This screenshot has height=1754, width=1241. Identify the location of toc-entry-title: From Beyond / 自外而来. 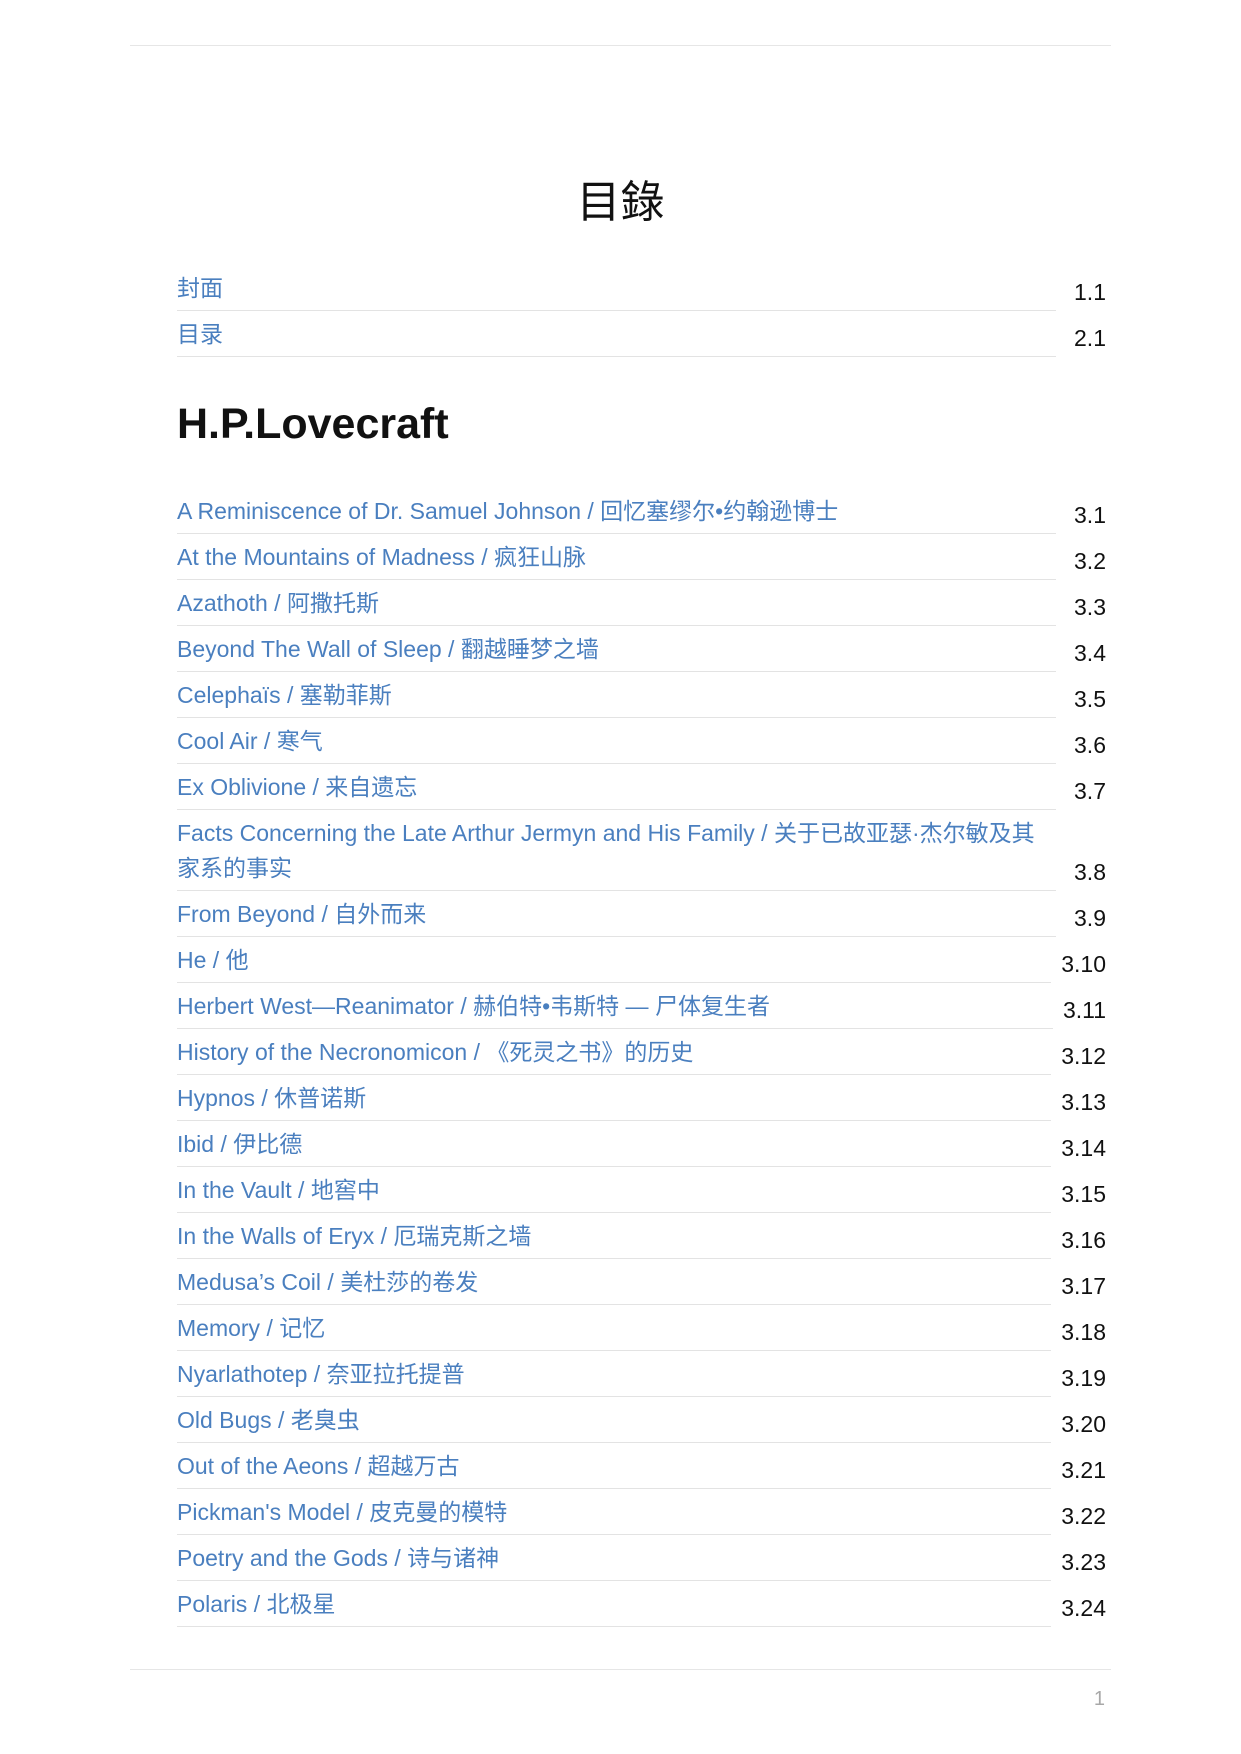
(616, 914).